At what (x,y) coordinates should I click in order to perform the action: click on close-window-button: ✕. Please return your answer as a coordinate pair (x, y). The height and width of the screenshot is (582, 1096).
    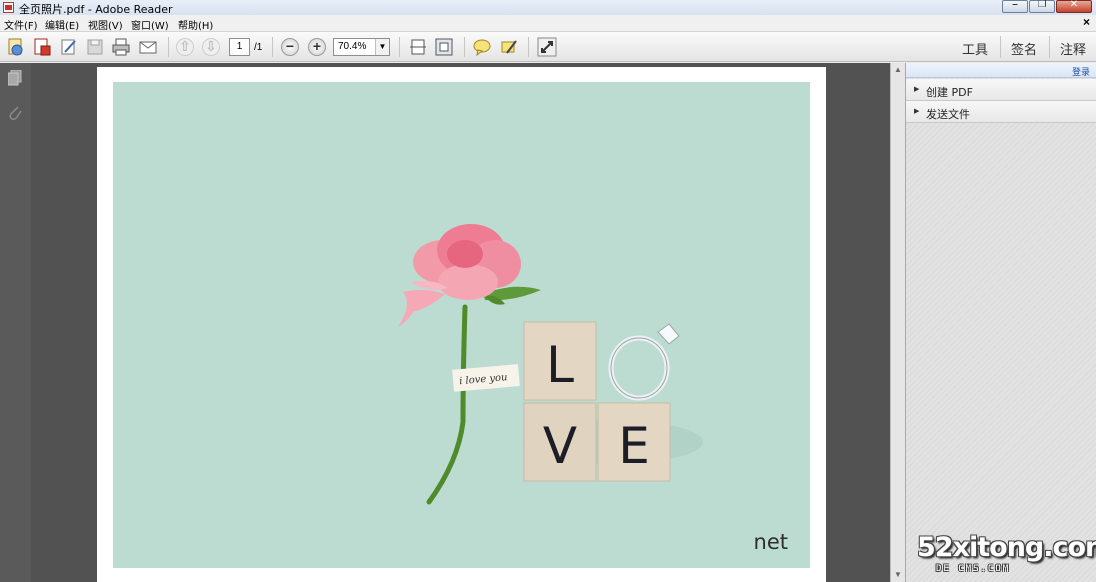
    Looking at the image, I should click on (1074, 6).